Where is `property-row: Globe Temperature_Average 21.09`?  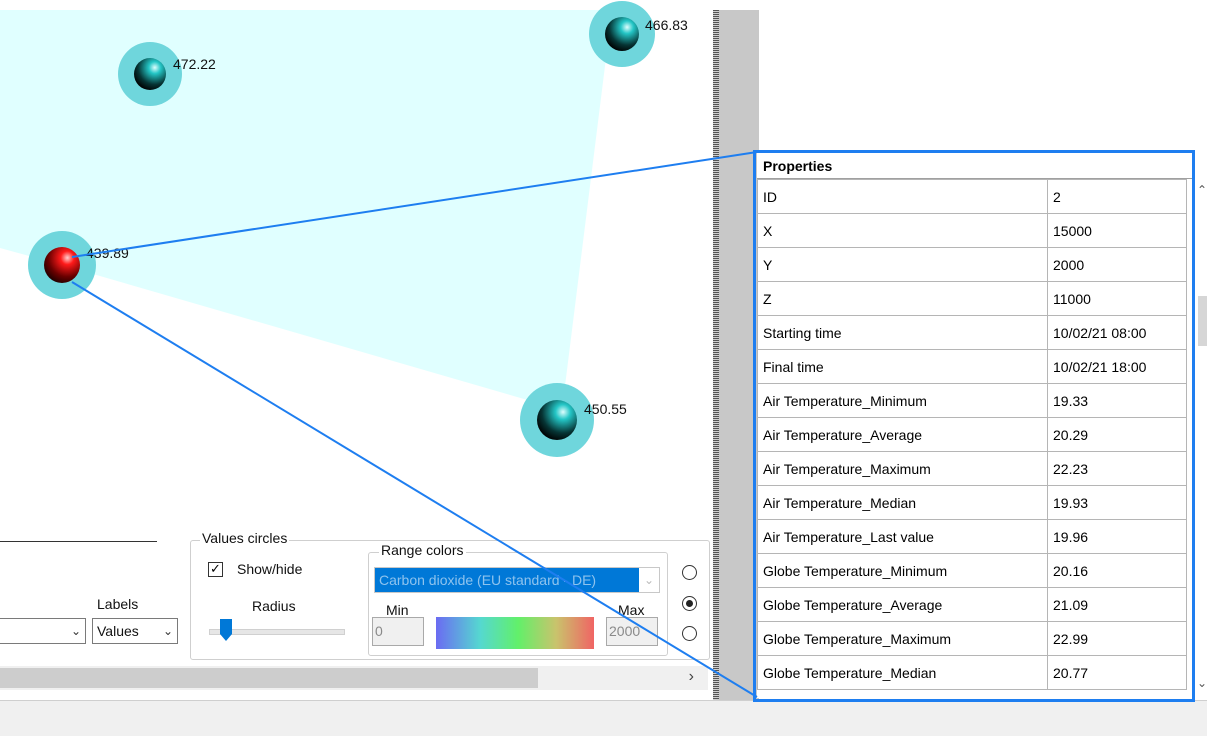
property-row: Globe Temperature_Average 21.09 is located at coordinates (972, 604).